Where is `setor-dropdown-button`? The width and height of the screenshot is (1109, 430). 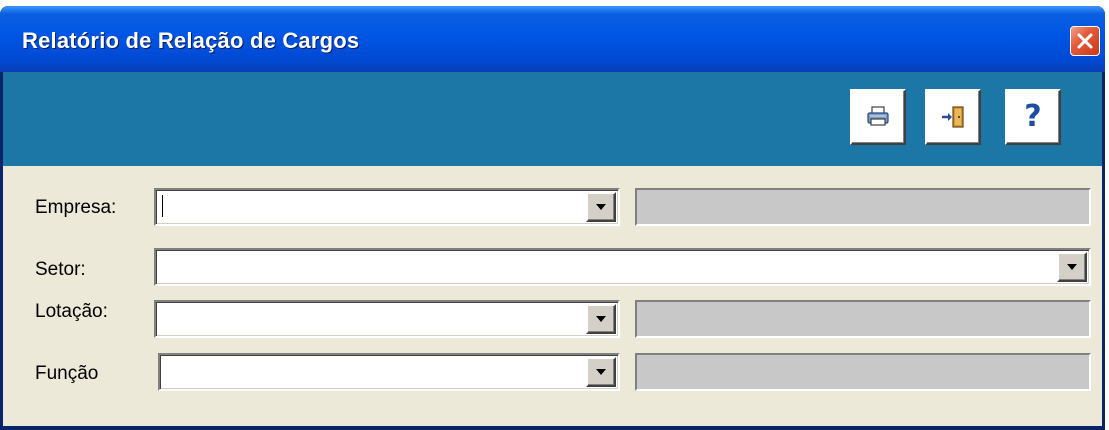 setor-dropdown-button is located at coordinates (1072, 267).